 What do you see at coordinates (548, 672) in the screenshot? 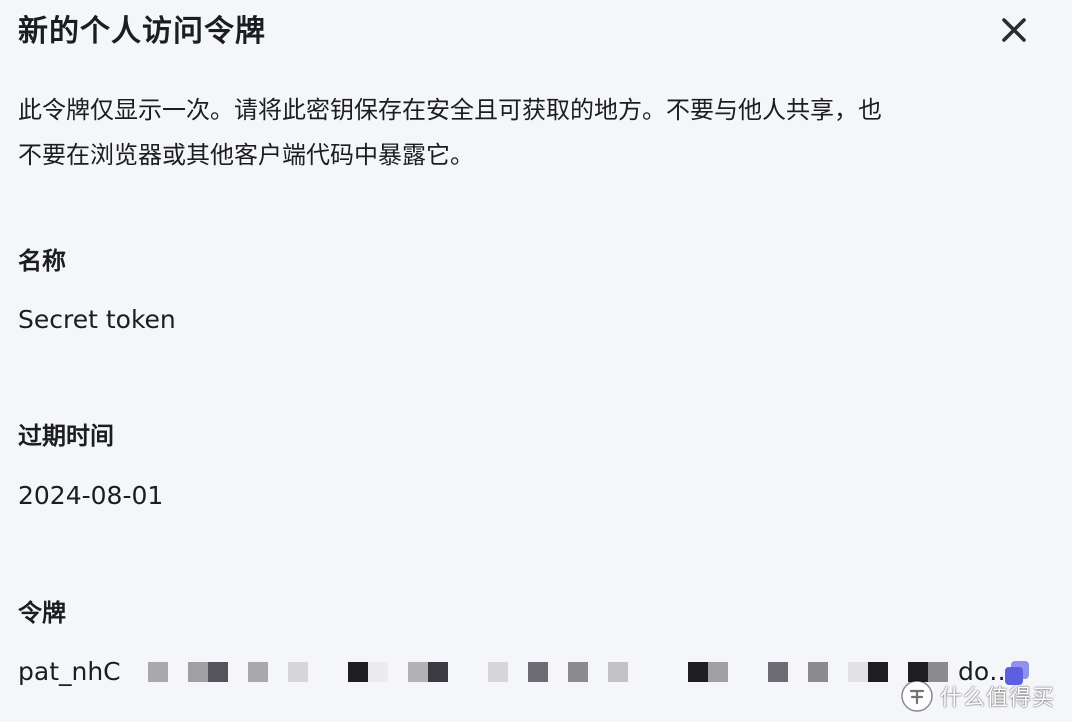
I see `token-redaction-mosaic` at bounding box center [548, 672].